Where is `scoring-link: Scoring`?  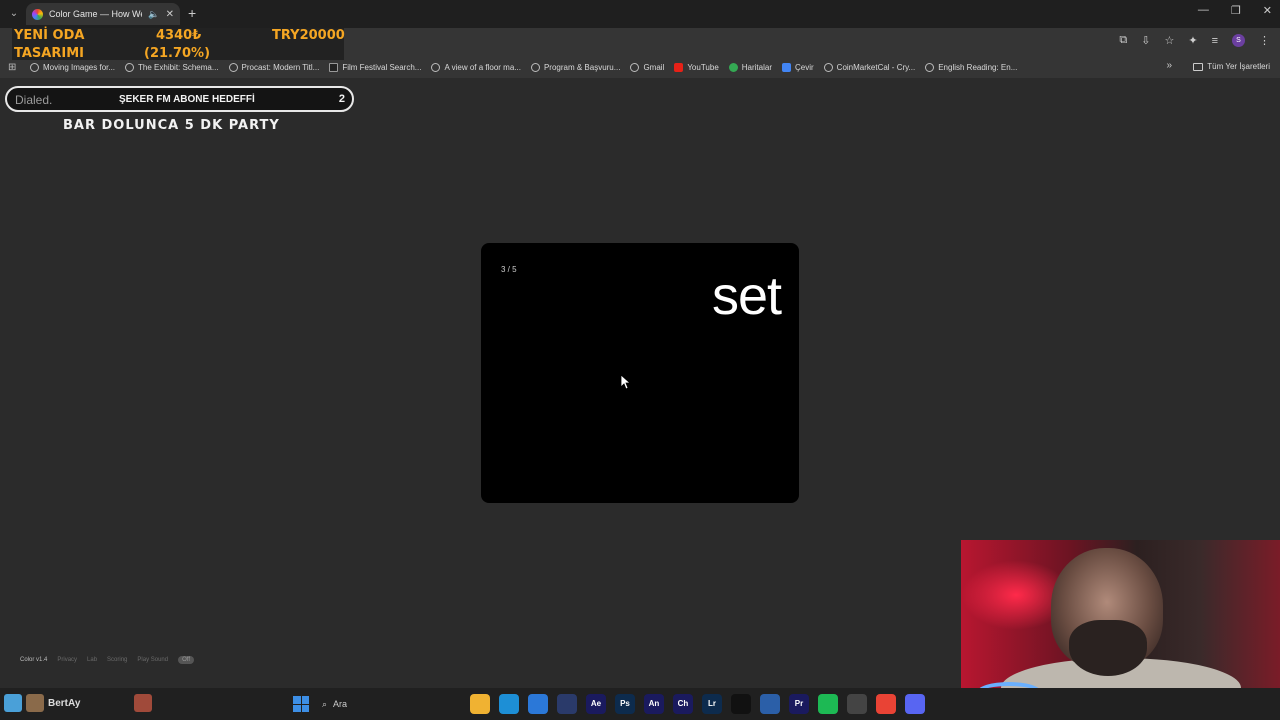 scoring-link: Scoring is located at coordinates (117, 660).